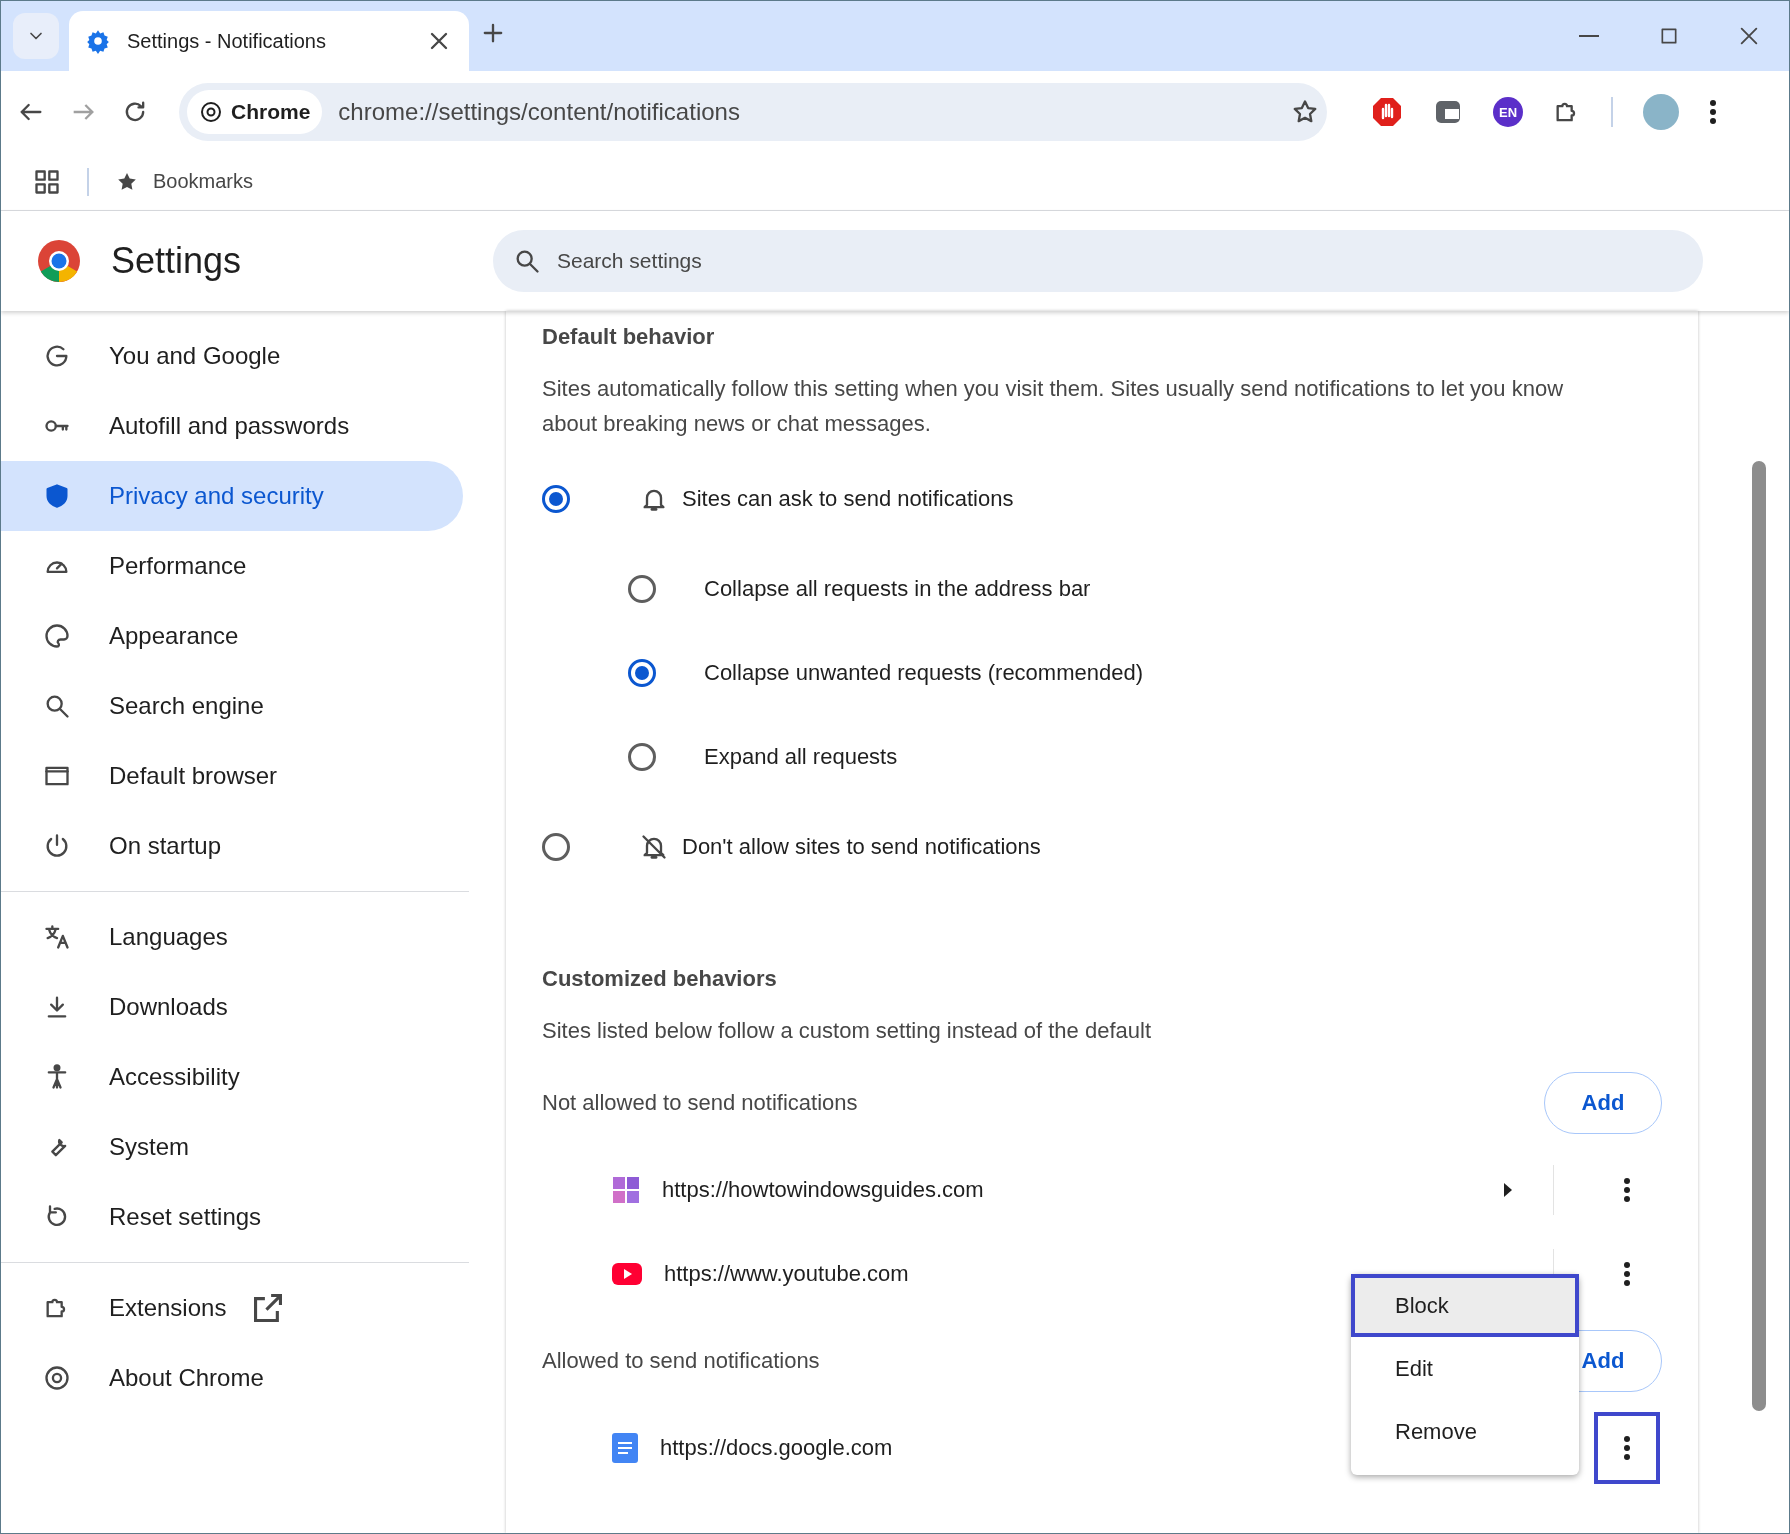 The image size is (1790, 1534). What do you see at coordinates (232, 1007) in the screenshot?
I see `sidebar-item: Downloads` at bounding box center [232, 1007].